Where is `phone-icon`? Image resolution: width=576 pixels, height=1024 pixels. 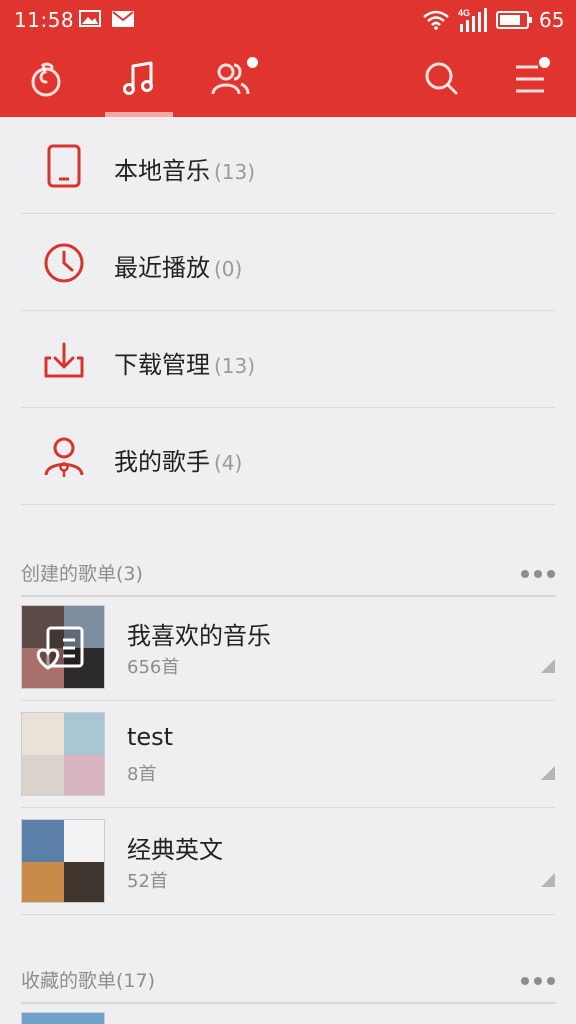 phone-icon is located at coordinates (64, 166).